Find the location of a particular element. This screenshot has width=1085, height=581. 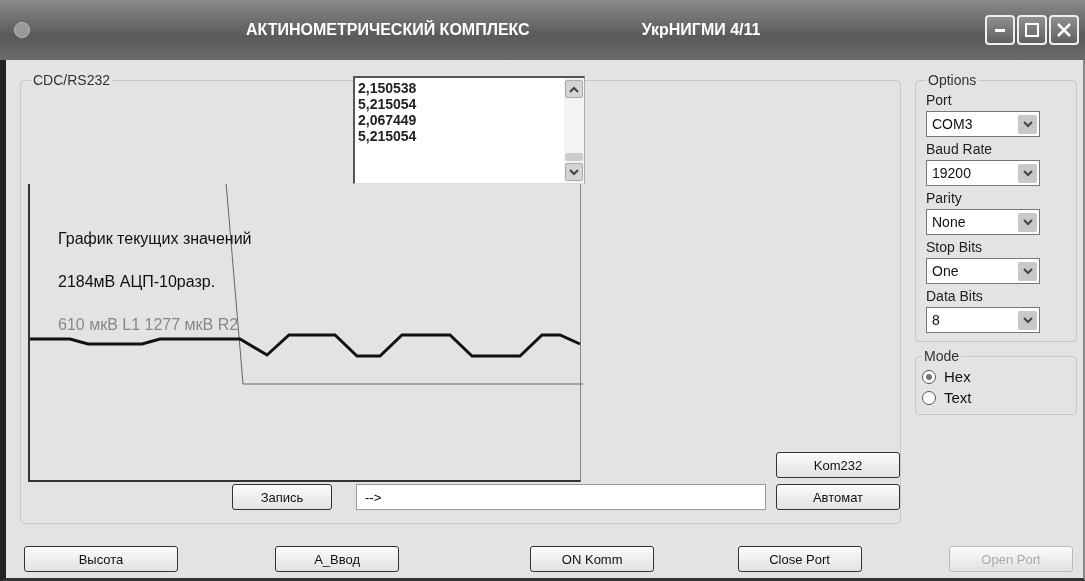

action-button: Close Port is located at coordinates (799, 559).